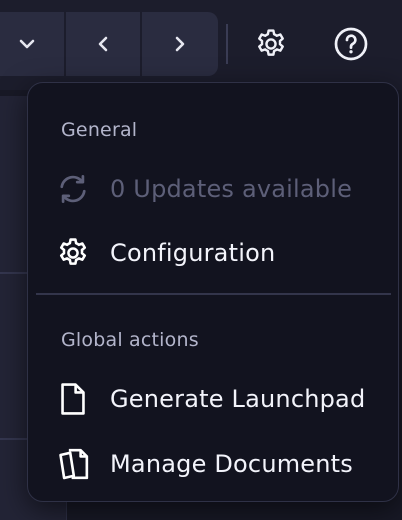 This screenshot has height=520, width=402. Describe the element at coordinates (73, 464) in the screenshot. I see `documents-icon` at that location.